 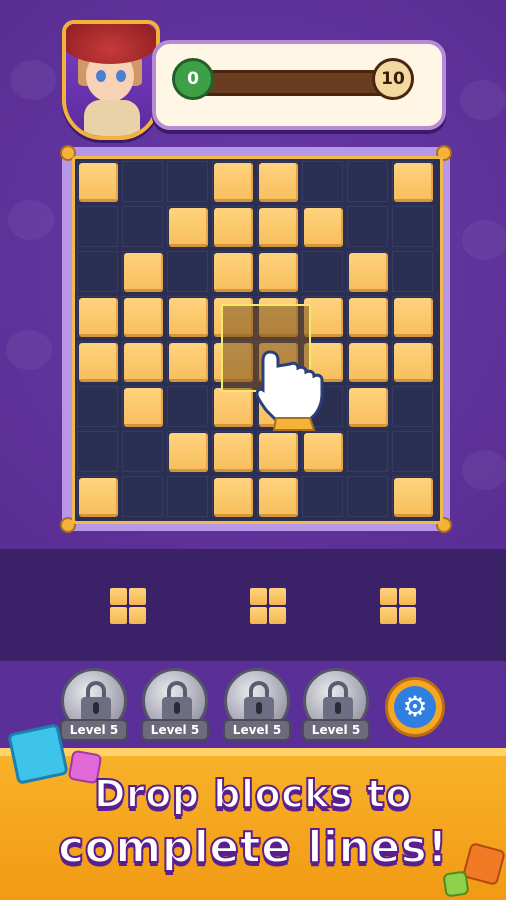 What do you see at coordinates (393, 79) in the screenshot?
I see `progress-target-badge: 10` at bounding box center [393, 79].